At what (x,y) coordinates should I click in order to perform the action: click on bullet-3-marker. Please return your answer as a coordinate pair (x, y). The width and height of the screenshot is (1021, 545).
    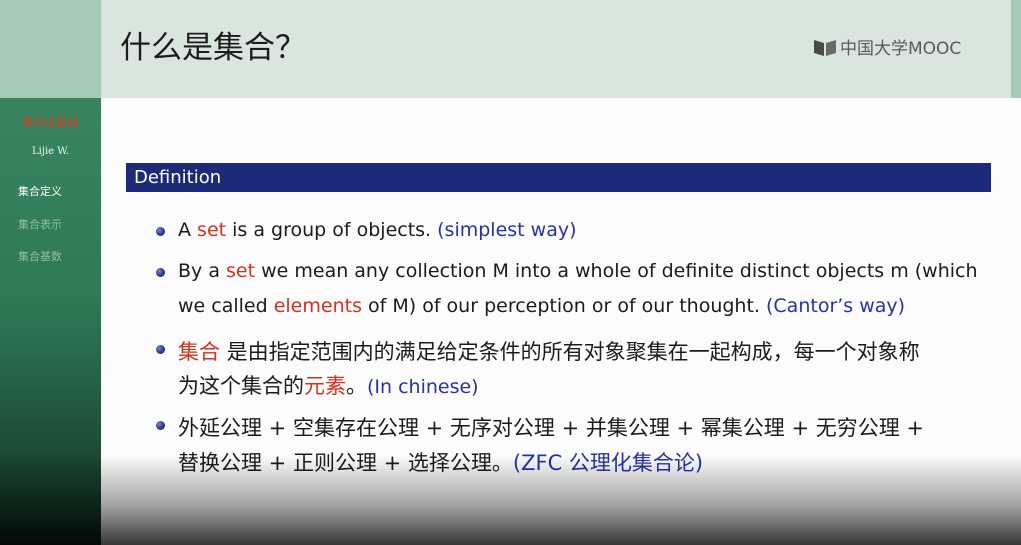
    Looking at the image, I should click on (160, 349).